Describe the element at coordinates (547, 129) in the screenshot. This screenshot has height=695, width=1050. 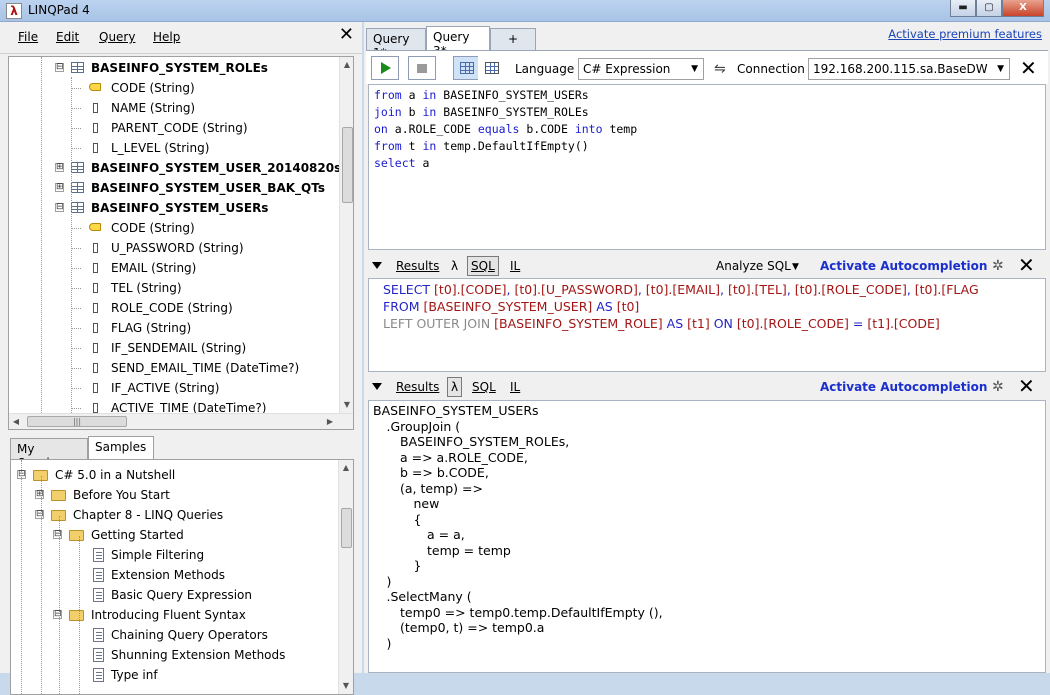
I see `code-text: b.CODE` at that location.